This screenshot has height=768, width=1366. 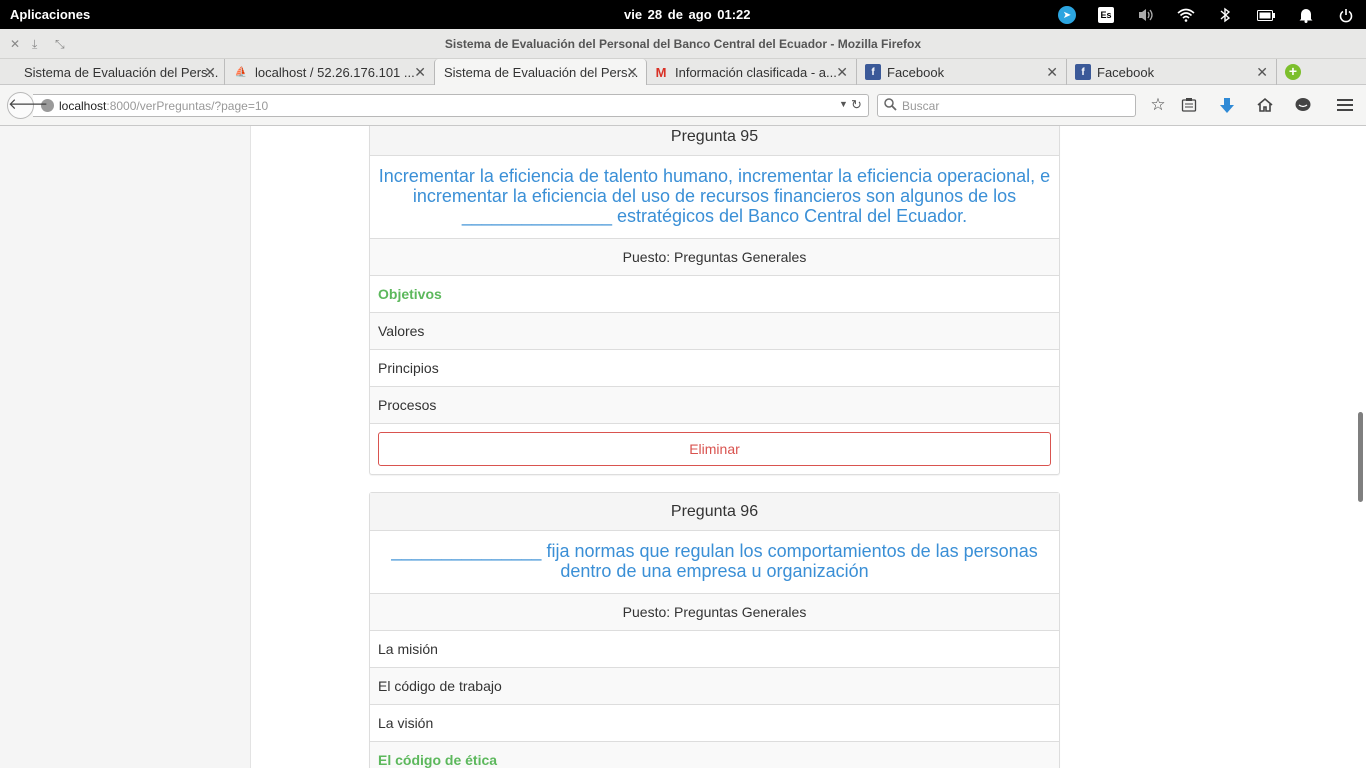 What do you see at coordinates (1189, 106) in the screenshot?
I see `reading-list-icon` at bounding box center [1189, 106].